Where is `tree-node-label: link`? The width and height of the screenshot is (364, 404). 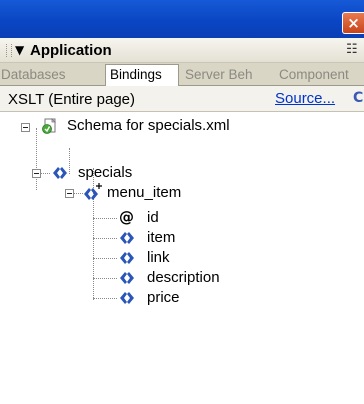
tree-node-label: link is located at coordinates (158, 257).